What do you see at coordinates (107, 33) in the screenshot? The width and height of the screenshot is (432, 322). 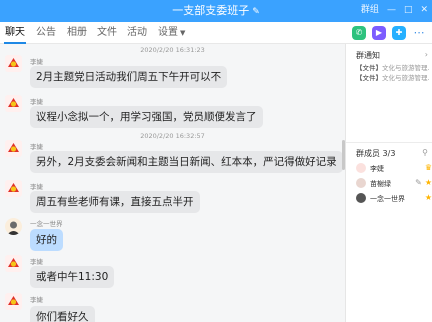 I see `tab-files: 文件` at bounding box center [107, 33].